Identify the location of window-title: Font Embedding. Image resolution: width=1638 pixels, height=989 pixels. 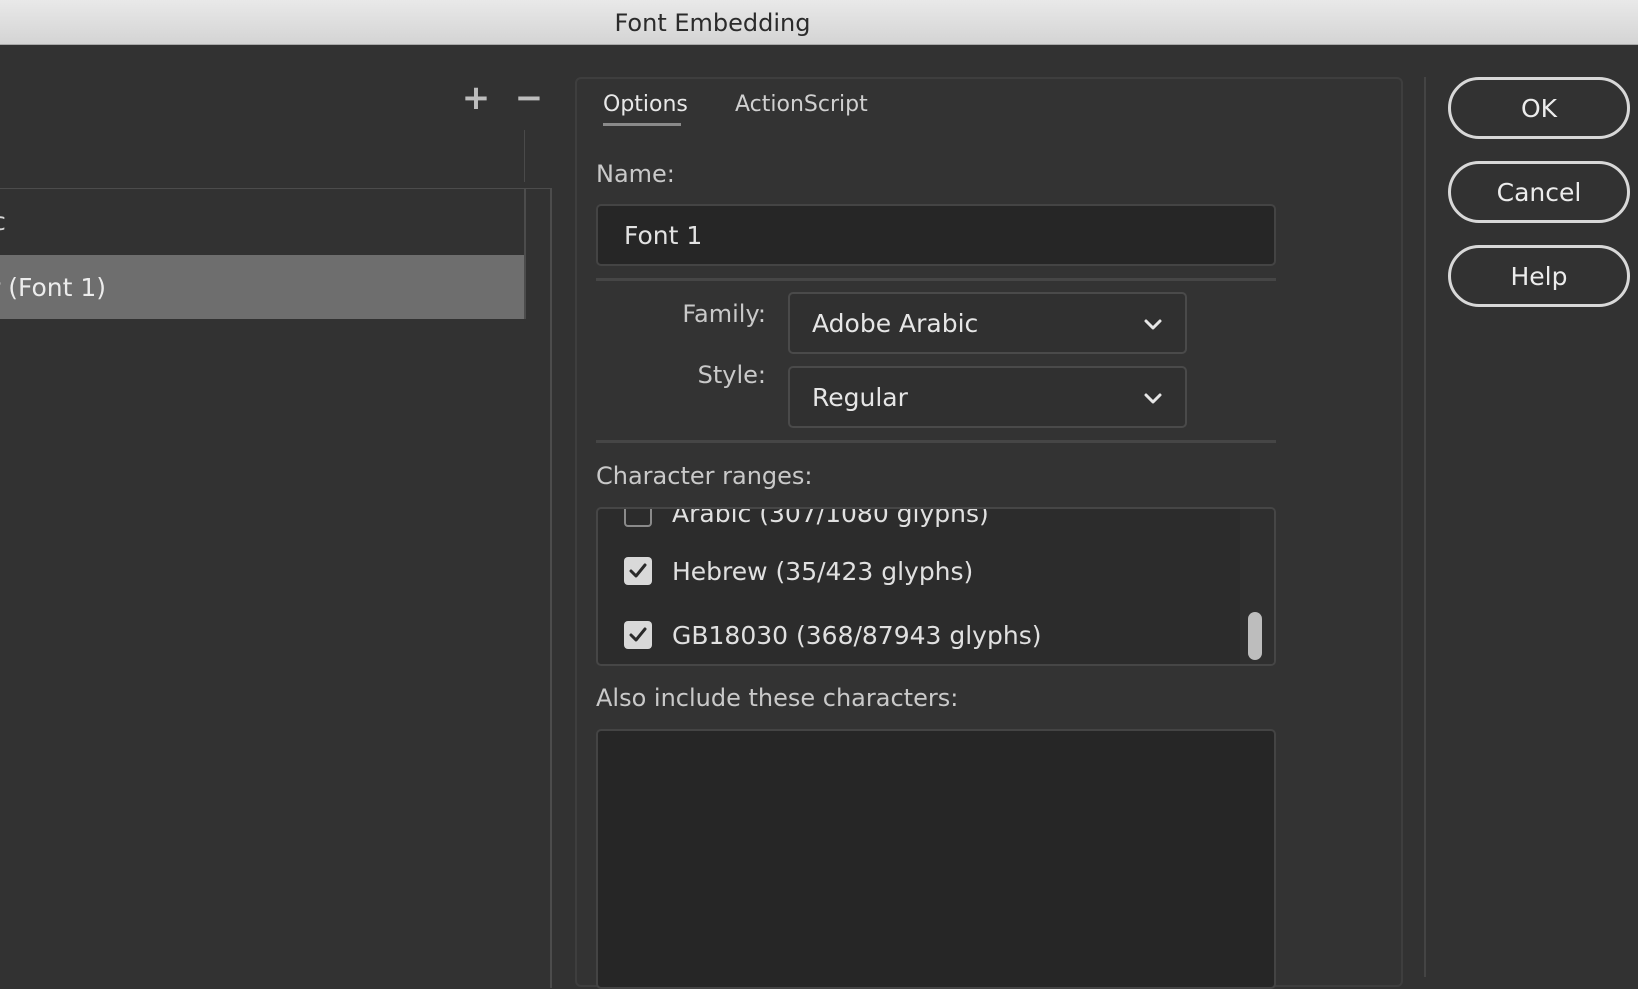
(712, 23).